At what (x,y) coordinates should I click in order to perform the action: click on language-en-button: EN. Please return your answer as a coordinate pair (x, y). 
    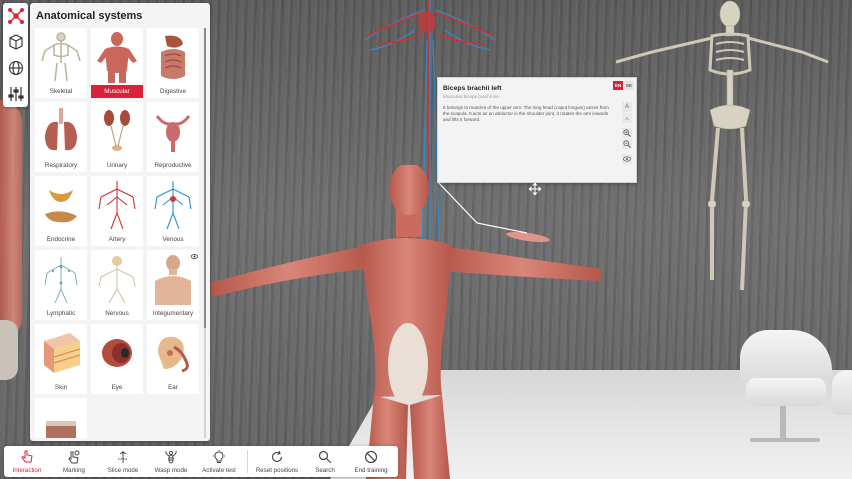
    Looking at the image, I should click on (618, 85).